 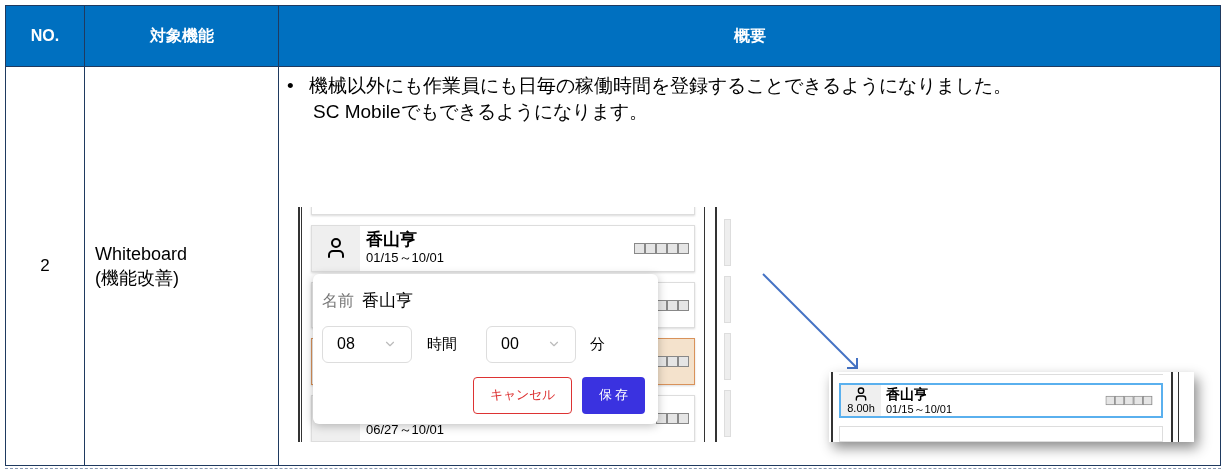 I want to click on minutes-unit: 分, so click(x=597, y=343).